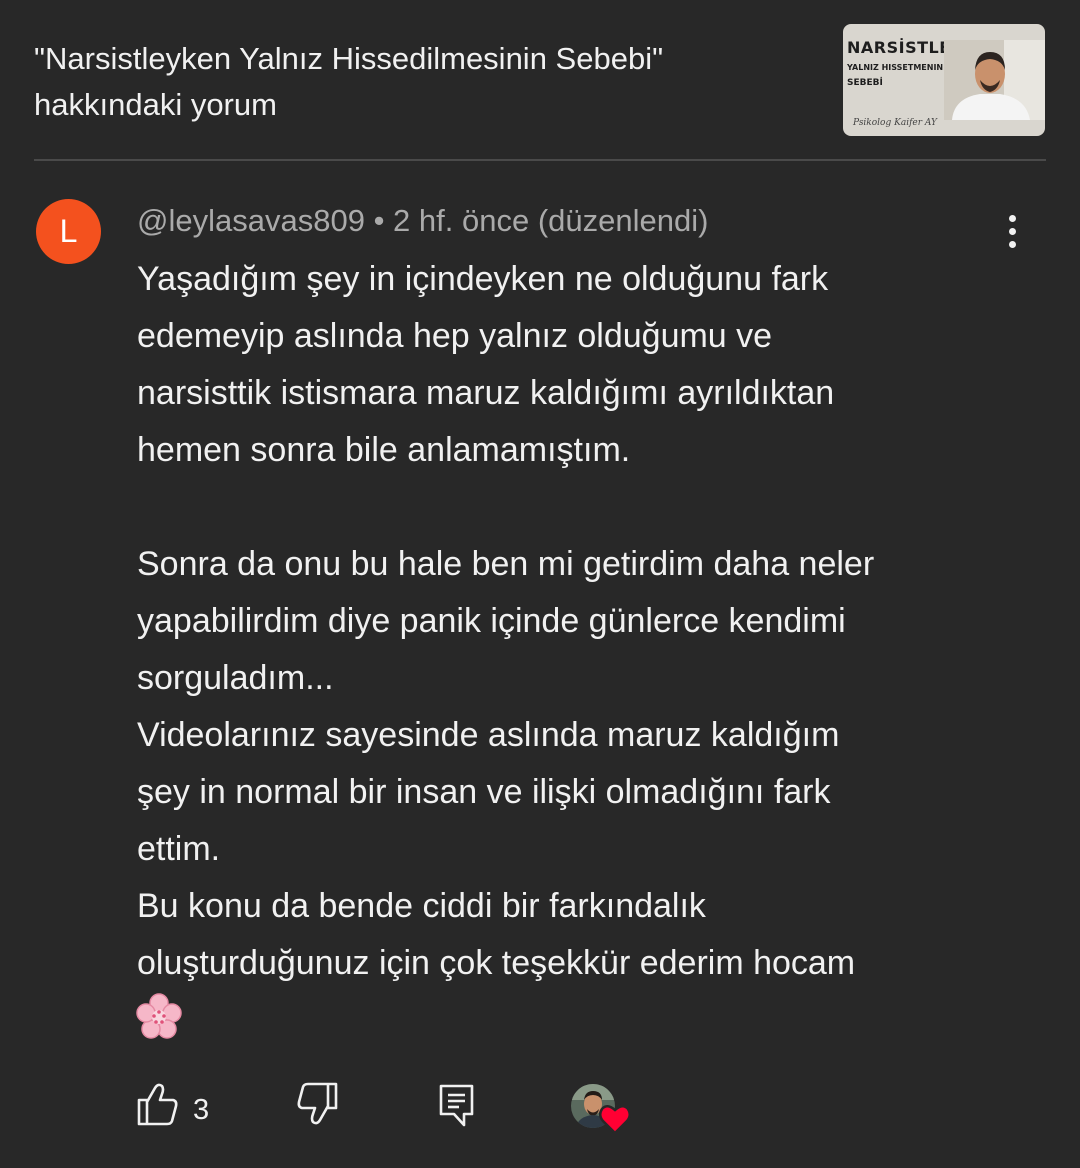 The height and width of the screenshot is (1168, 1080). Describe the element at coordinates (615, 1120) in the screenshot. I see `creator-heart-icon` at that location.